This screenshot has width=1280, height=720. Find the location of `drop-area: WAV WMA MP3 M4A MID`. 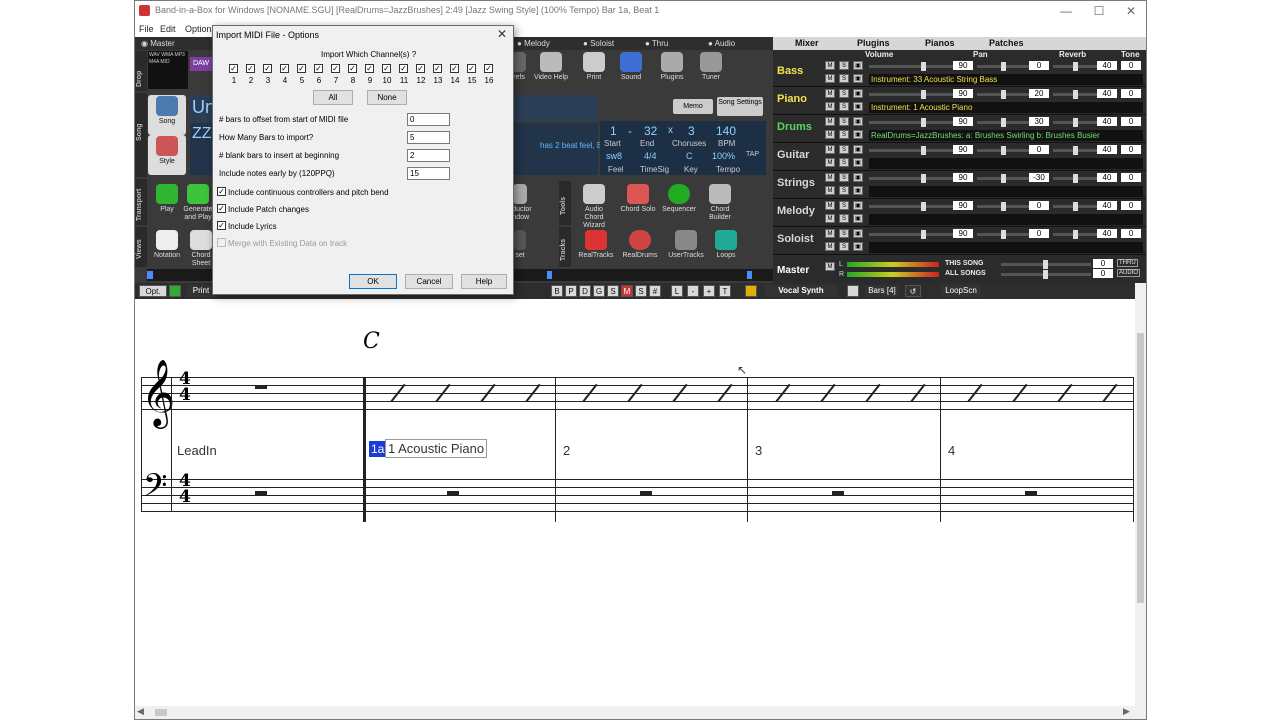

drop-area: WAV WMA MP3 M4A MID is located at coordinates (168, 70).